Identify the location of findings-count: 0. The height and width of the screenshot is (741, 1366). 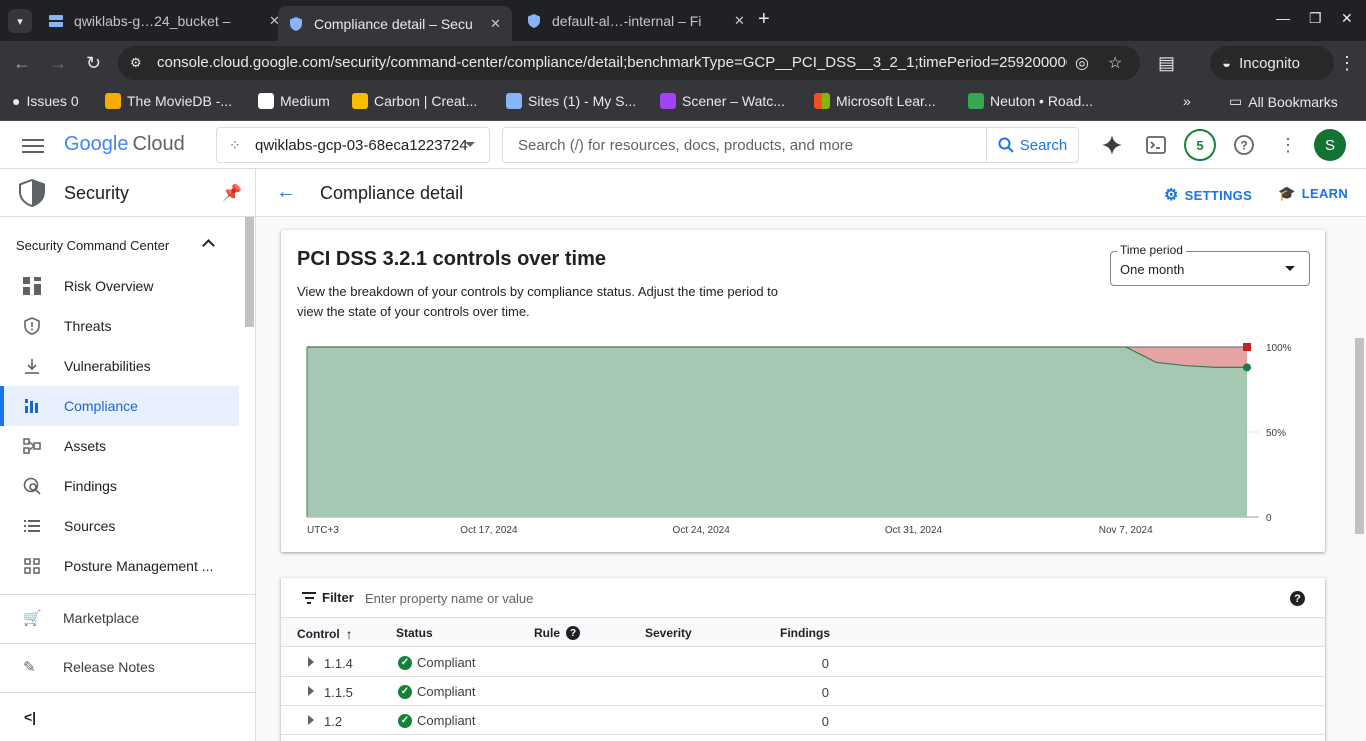
(825, 692).